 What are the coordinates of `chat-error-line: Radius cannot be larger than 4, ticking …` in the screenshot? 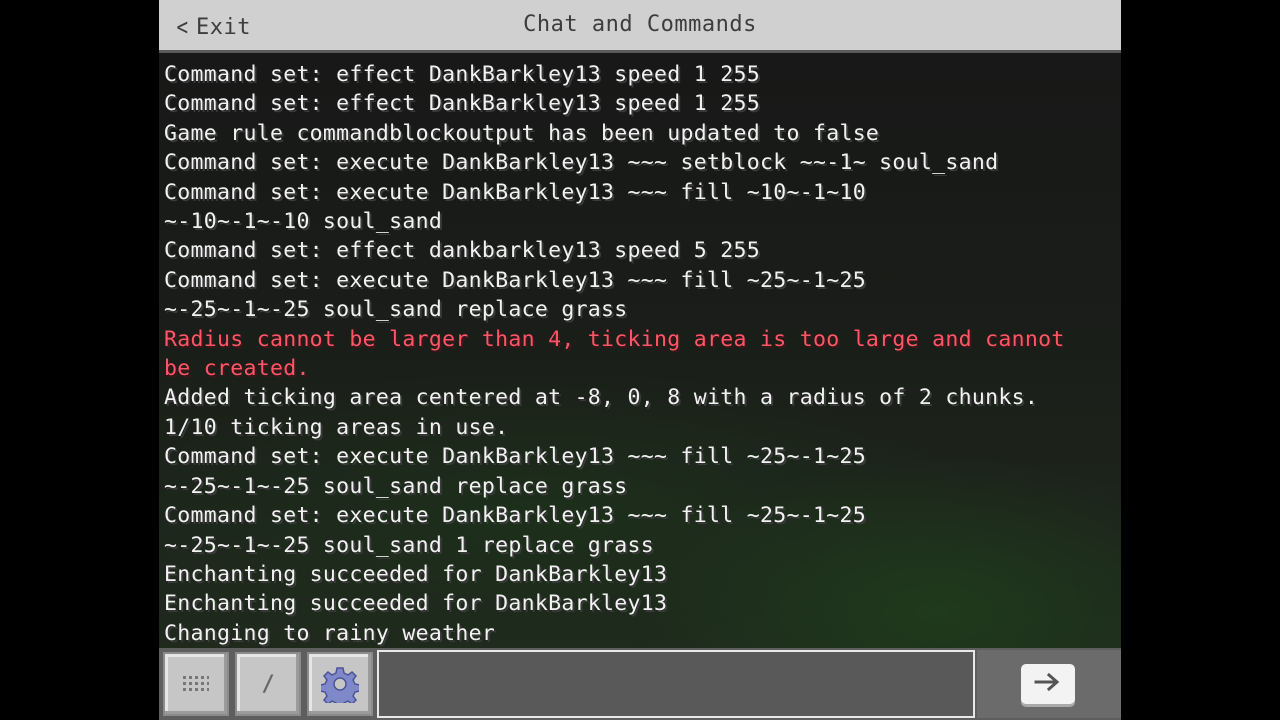 It's located at (614, 339).